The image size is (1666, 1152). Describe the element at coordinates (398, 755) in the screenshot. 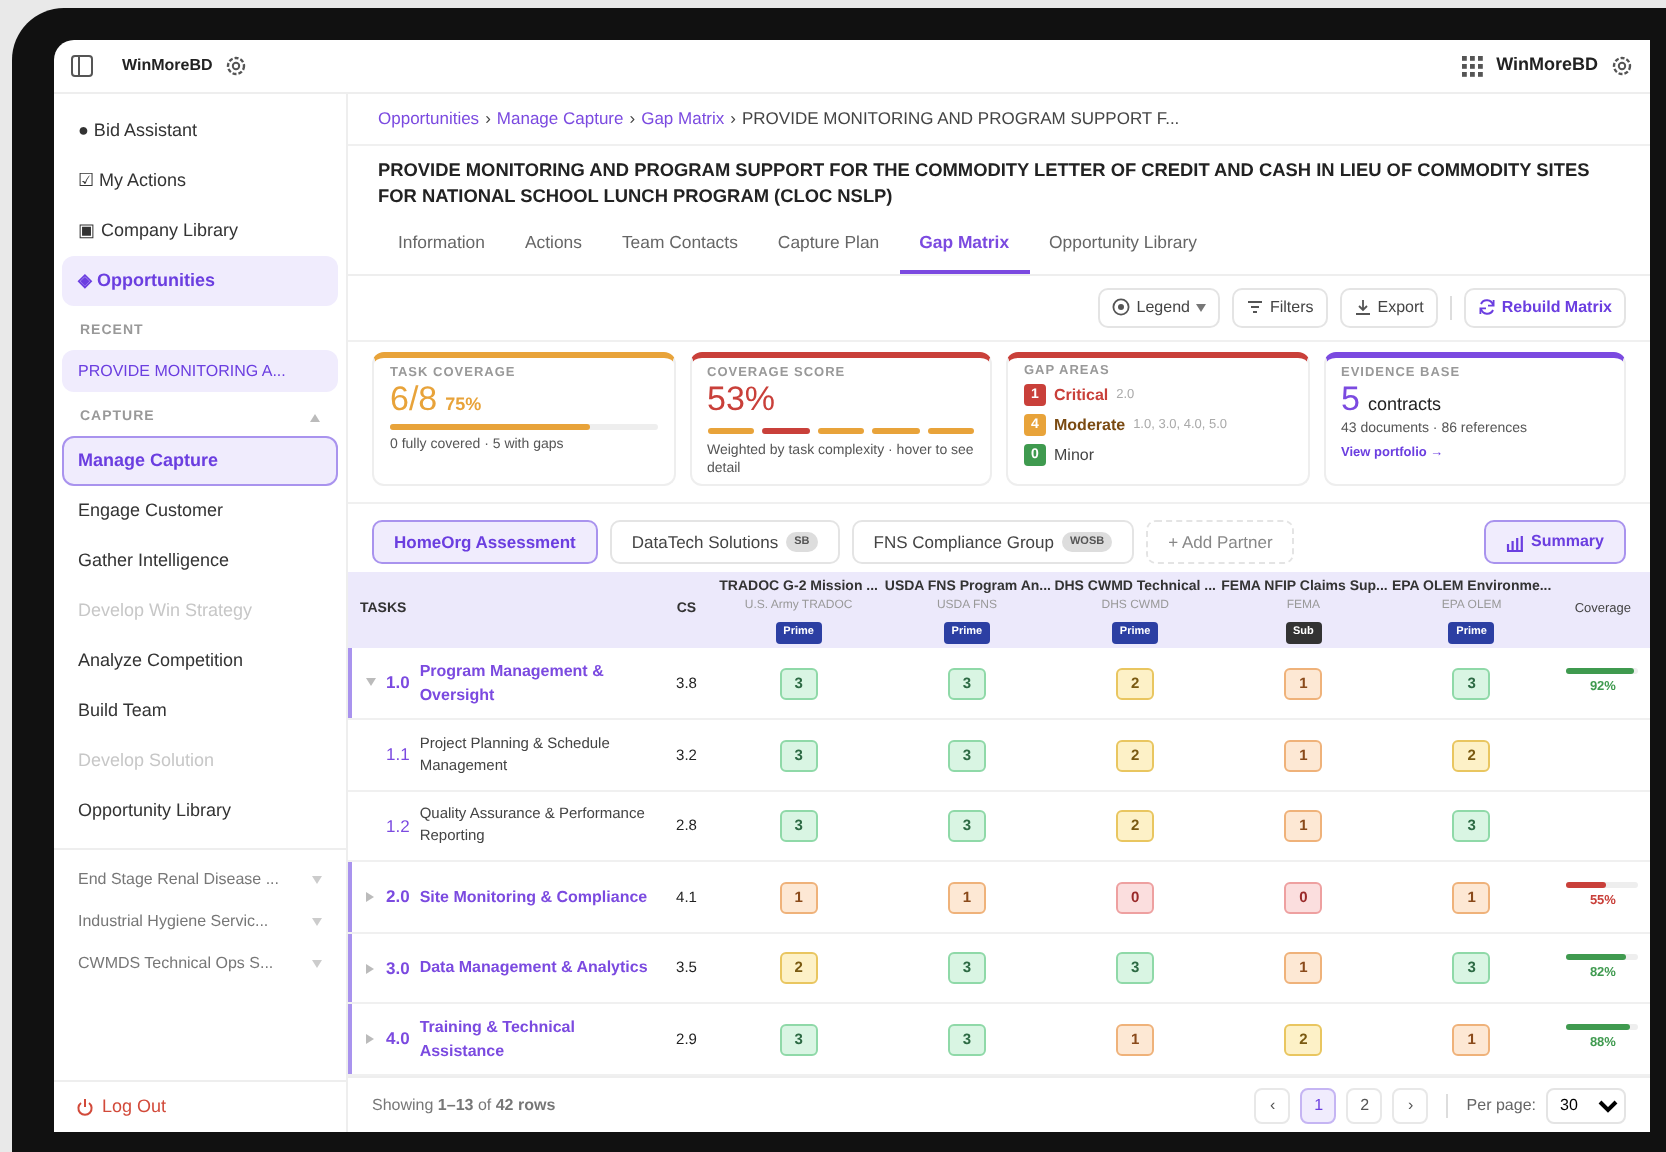

I see `task-number: 1.1` at that location.